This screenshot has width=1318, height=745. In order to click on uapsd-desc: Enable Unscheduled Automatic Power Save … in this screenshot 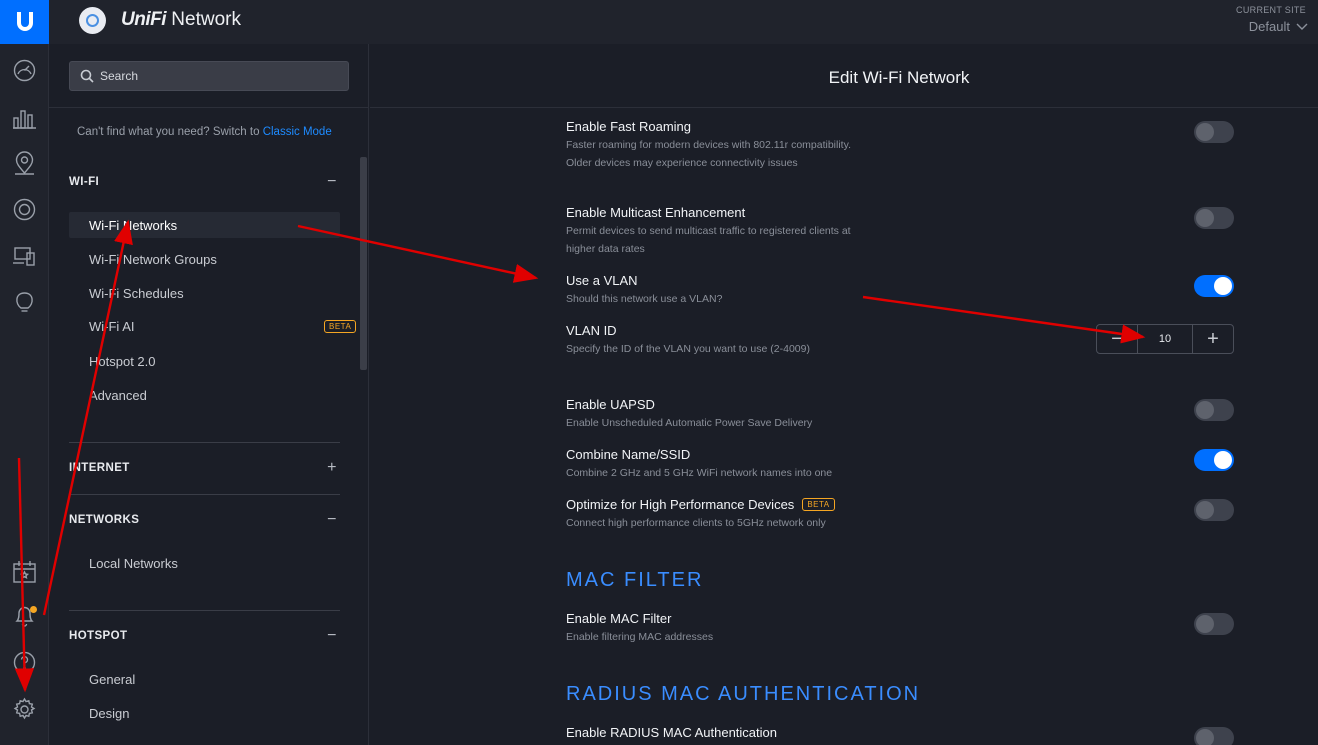, I will do `click(689, 423)`.